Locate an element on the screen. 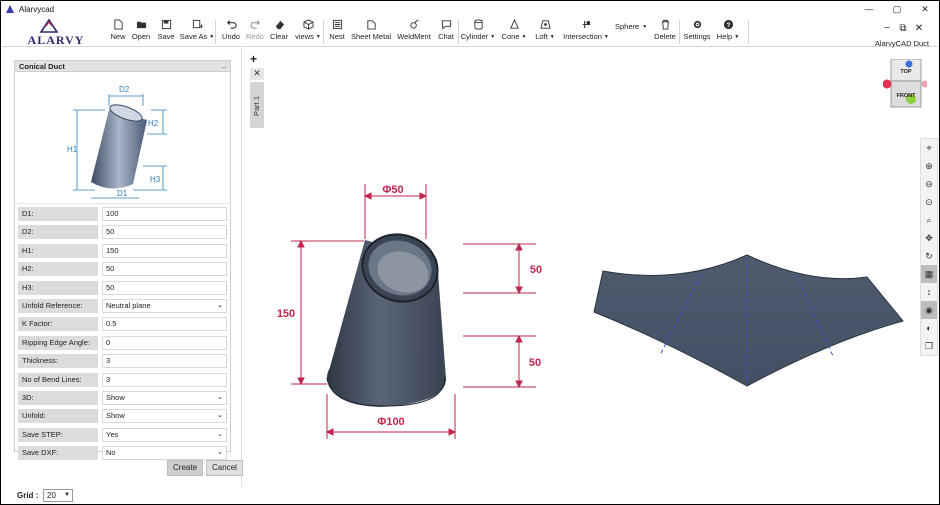 Image resolution: width=940 pixels, height=505 pixels. unfold-select: Show ⌄ is located at coordinates (164, 416).